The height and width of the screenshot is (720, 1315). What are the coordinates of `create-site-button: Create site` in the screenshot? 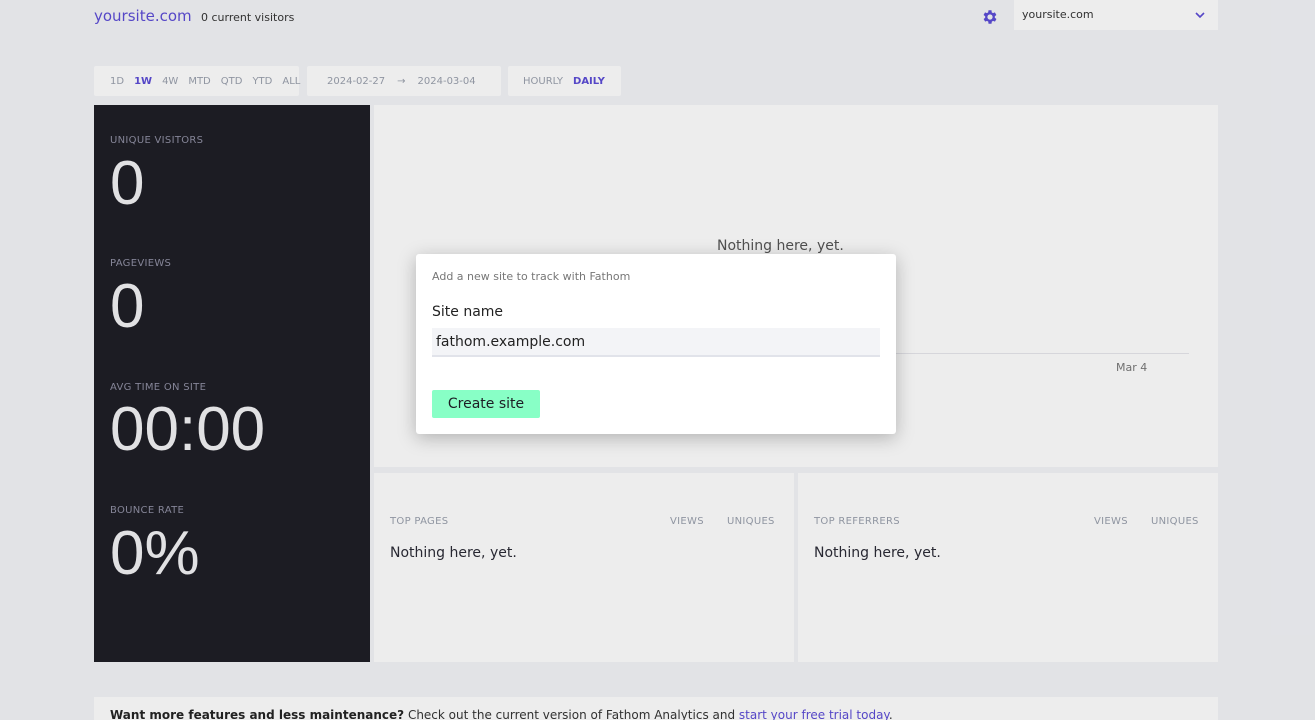 It's located at (486, 404).